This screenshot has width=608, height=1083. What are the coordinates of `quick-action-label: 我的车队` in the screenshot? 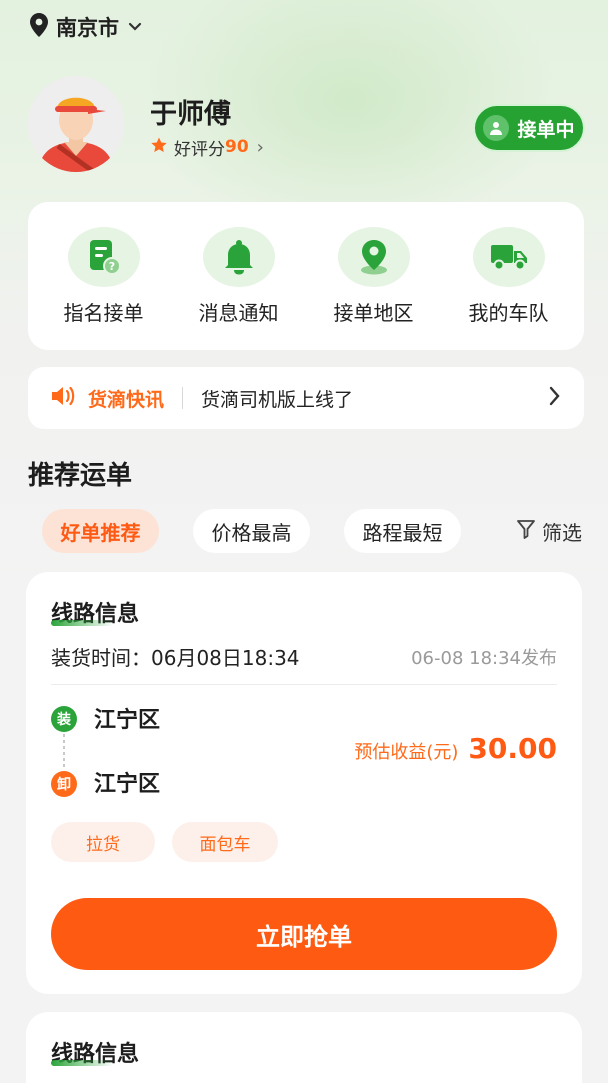 It's located at (508, 312).